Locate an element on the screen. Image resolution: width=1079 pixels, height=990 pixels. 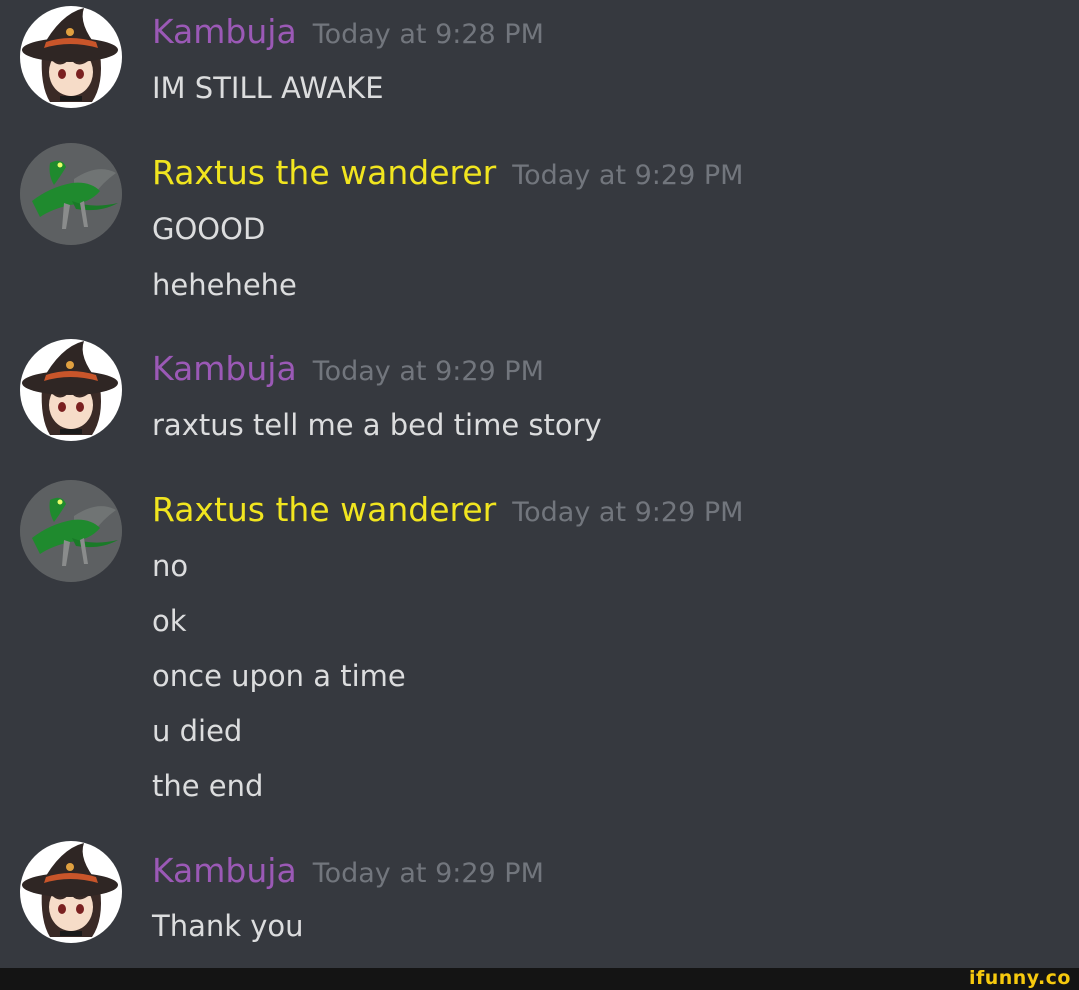
timestamp: Today at 9:28 PM is located at coordinates (428, 34).